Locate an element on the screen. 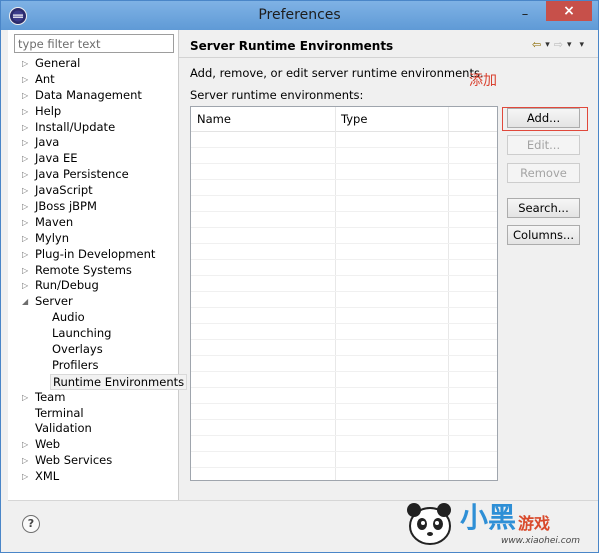 Image resolution: width=599 pixels, height=553 pixels. tree-item-label: Validation is located at coordinates (63, 428).